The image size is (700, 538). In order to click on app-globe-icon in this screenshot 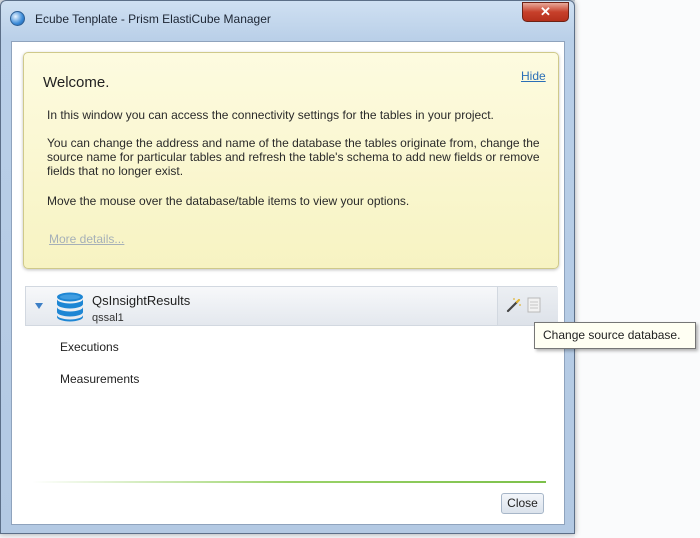, I will do `click(17, 18)`.